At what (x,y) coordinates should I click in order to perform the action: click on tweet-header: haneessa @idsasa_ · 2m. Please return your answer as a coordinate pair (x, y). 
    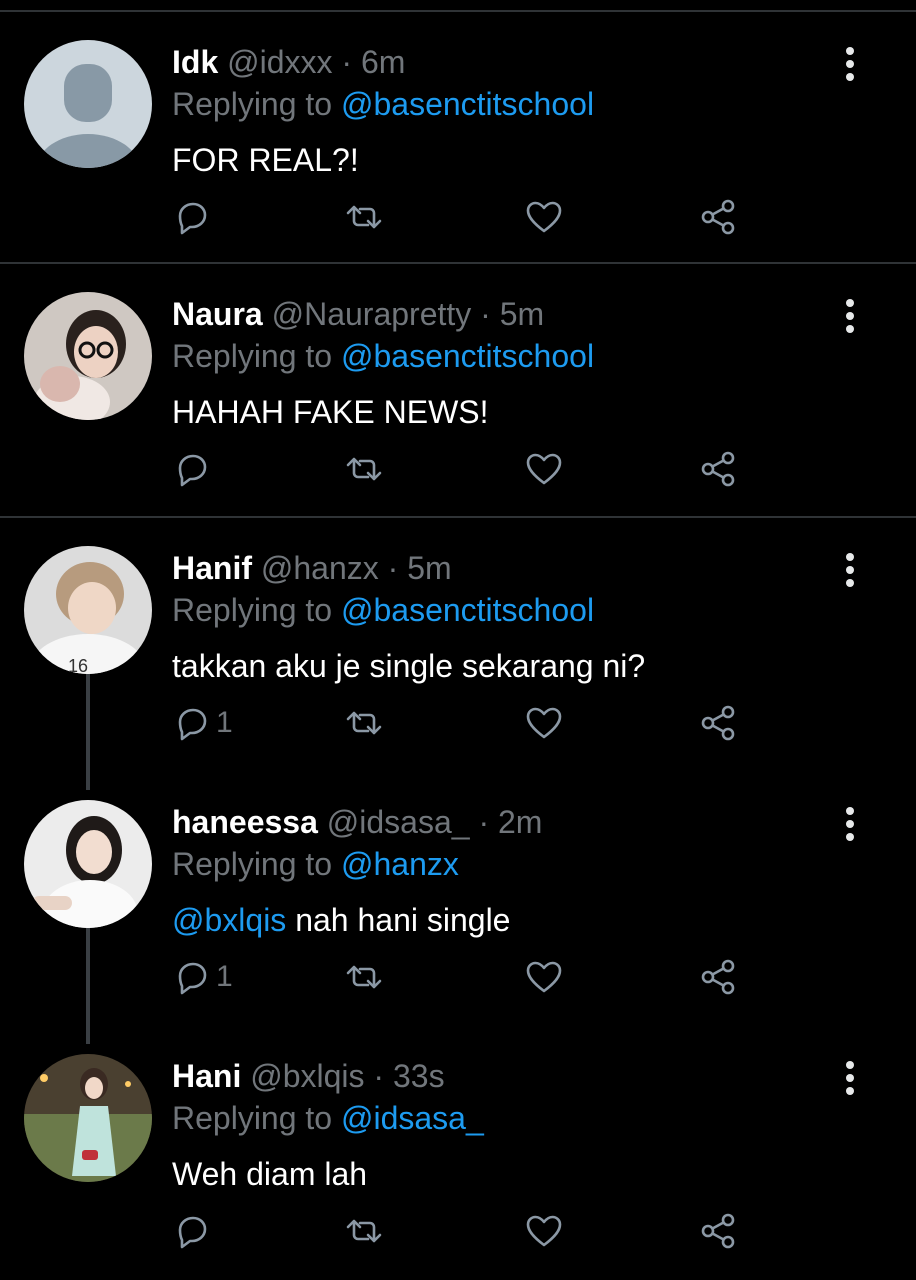
    Looking at the image, I should click on (357, 822).